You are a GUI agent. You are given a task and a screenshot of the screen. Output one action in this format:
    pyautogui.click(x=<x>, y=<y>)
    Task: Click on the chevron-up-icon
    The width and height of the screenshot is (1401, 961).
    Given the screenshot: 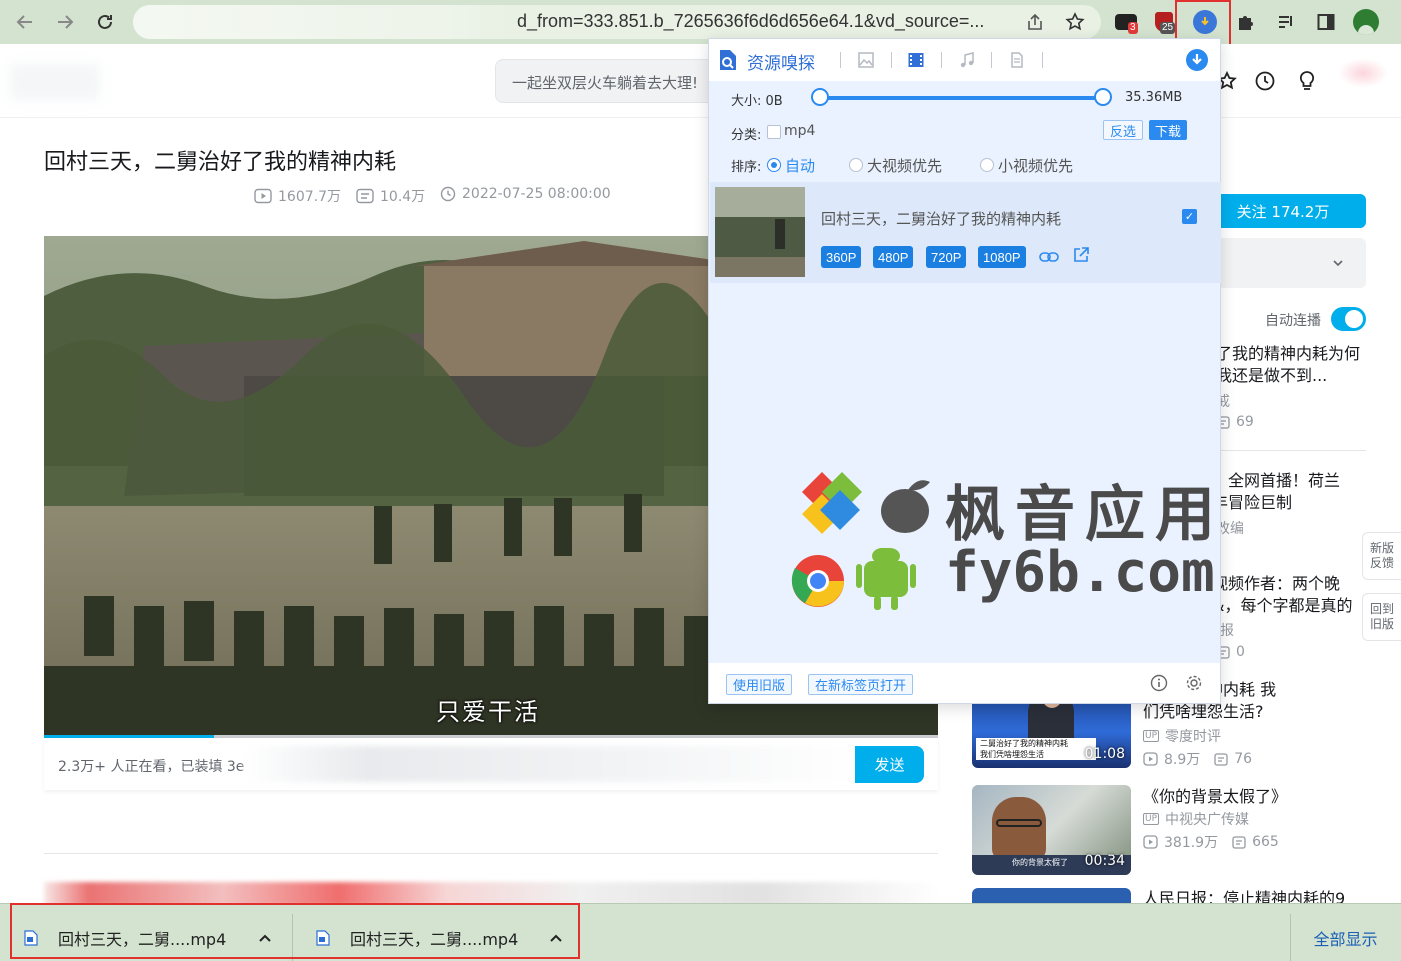 What is the action you would take?
    pyautogui.click(x=265, y=938)
    